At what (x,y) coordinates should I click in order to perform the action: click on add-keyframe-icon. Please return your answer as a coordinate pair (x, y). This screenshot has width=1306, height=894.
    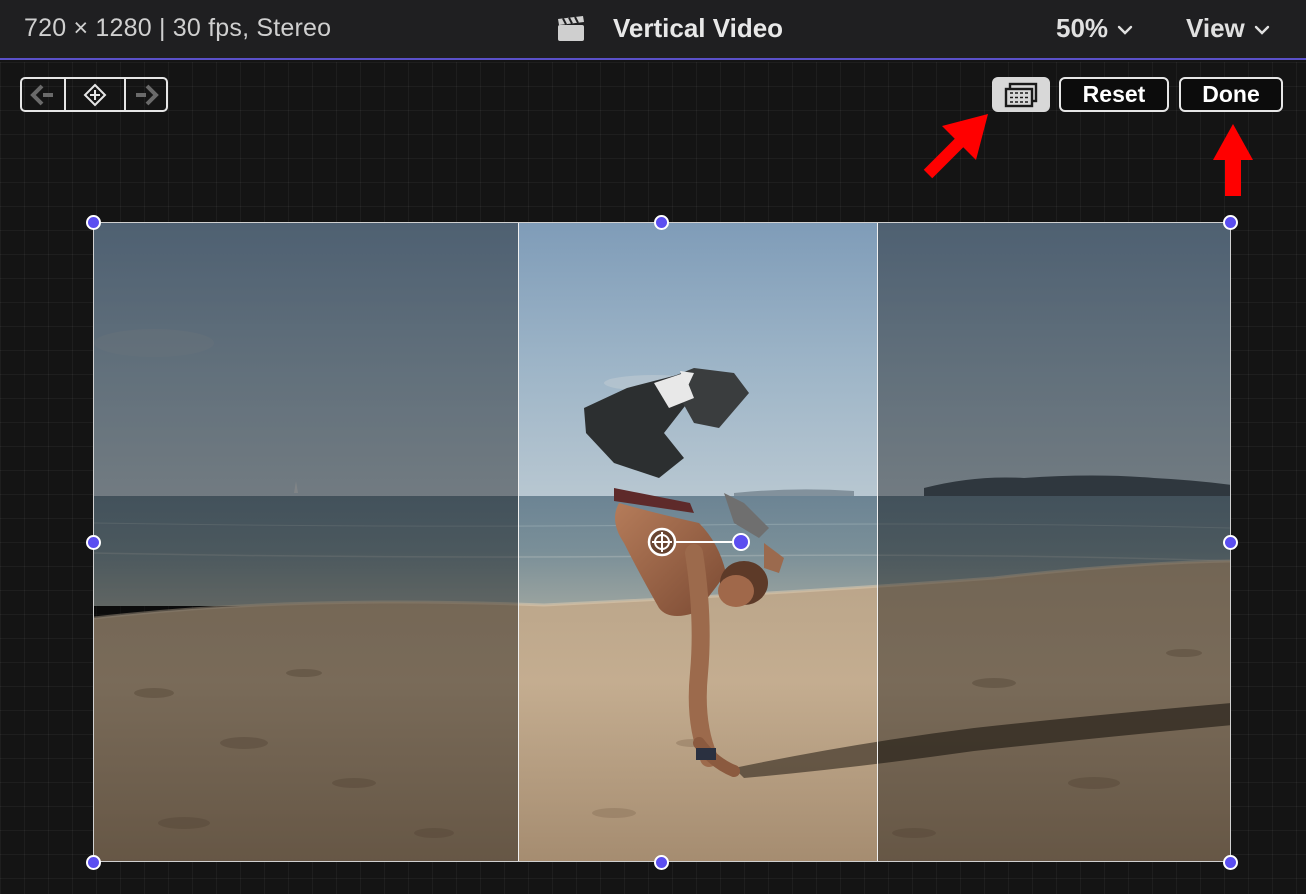
    Looking at the image, I should click on (95, 94).